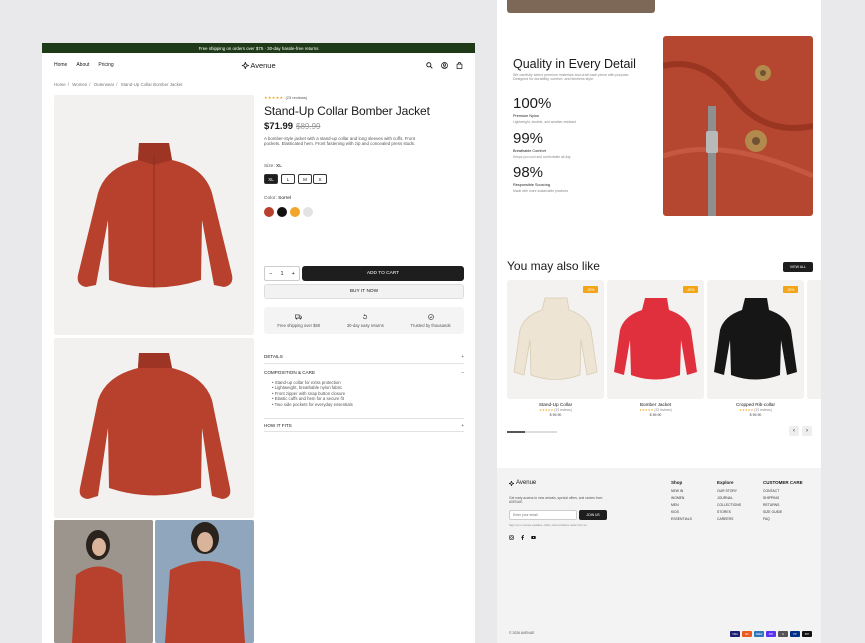 The height and width of the screenshot is (643, 865). Describe the element at coordinates (245, 65) in the screenshot. I see `brand-mark-icon` at that location.